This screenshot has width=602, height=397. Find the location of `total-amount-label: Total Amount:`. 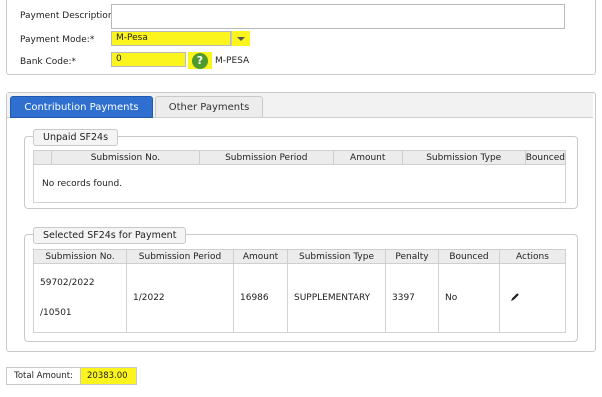

total-amount-label: Total Amount: is located at coordinates (44, 376).